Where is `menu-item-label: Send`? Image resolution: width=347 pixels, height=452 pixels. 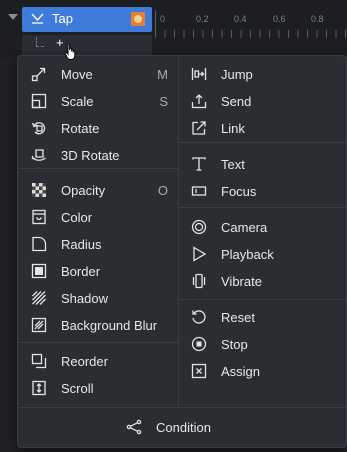
menu-item-label: Send is located at coordinates (236, 101).